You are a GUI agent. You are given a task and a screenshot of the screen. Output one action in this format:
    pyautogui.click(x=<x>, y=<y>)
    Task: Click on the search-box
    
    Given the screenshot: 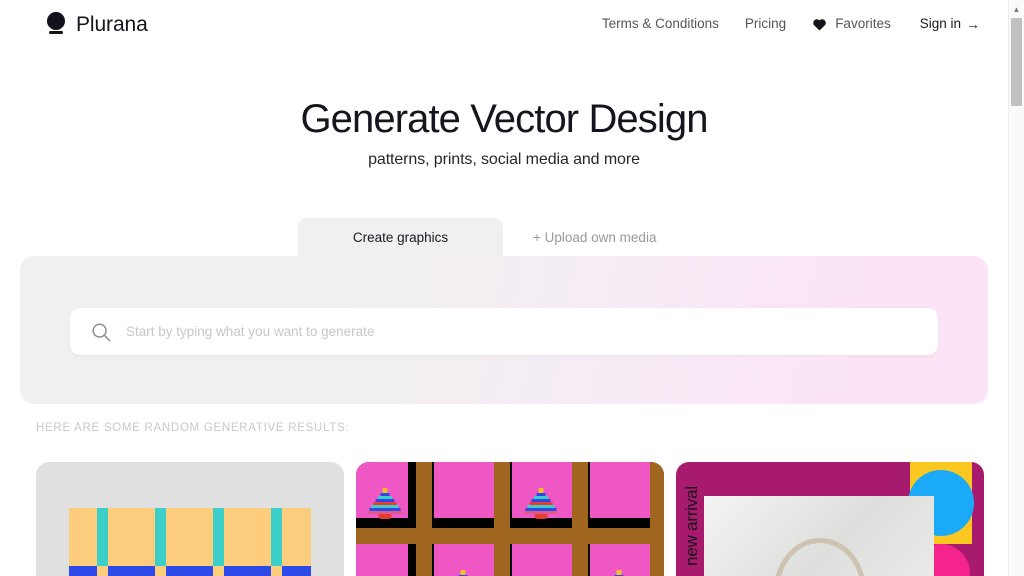 What is the action you would take?
    pyautogui.click(x=504, y=331)
    